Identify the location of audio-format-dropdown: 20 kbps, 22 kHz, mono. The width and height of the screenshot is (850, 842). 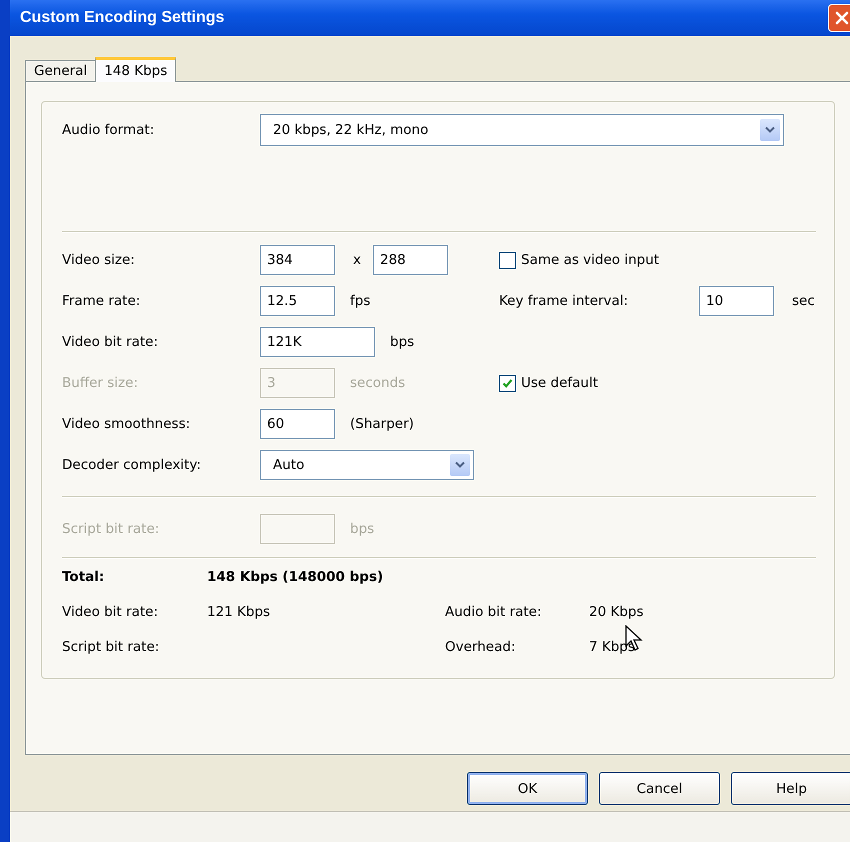
(522, 130).